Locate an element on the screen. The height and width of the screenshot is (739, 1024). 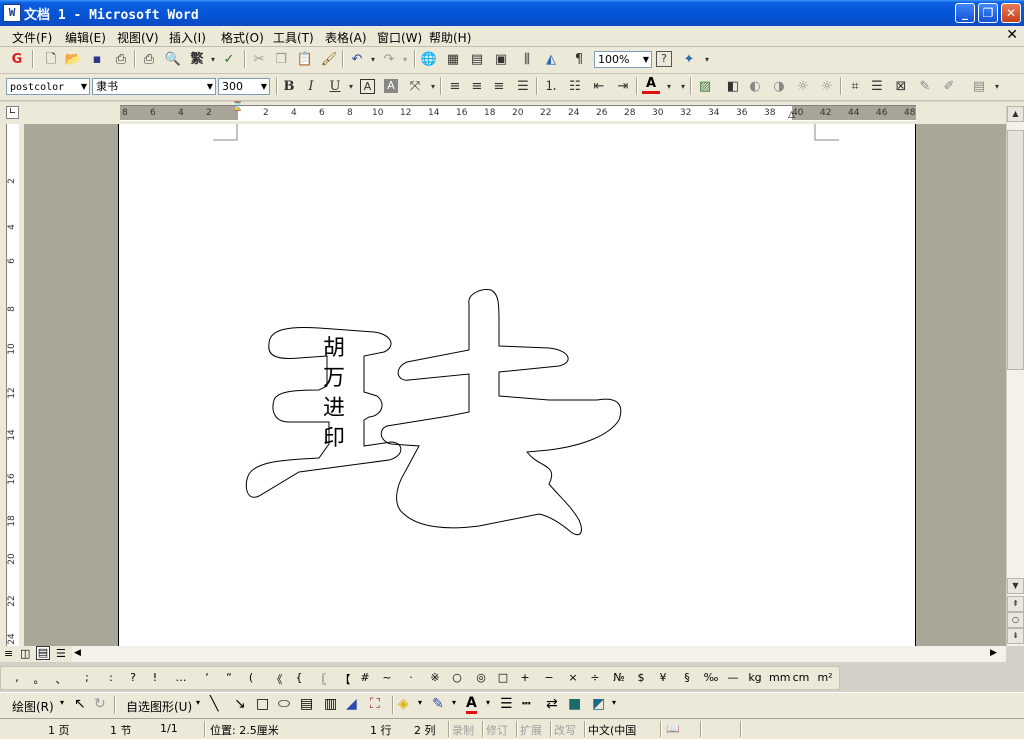
scroll-up-icon: ▲ is located at coordinates (1015, 114).